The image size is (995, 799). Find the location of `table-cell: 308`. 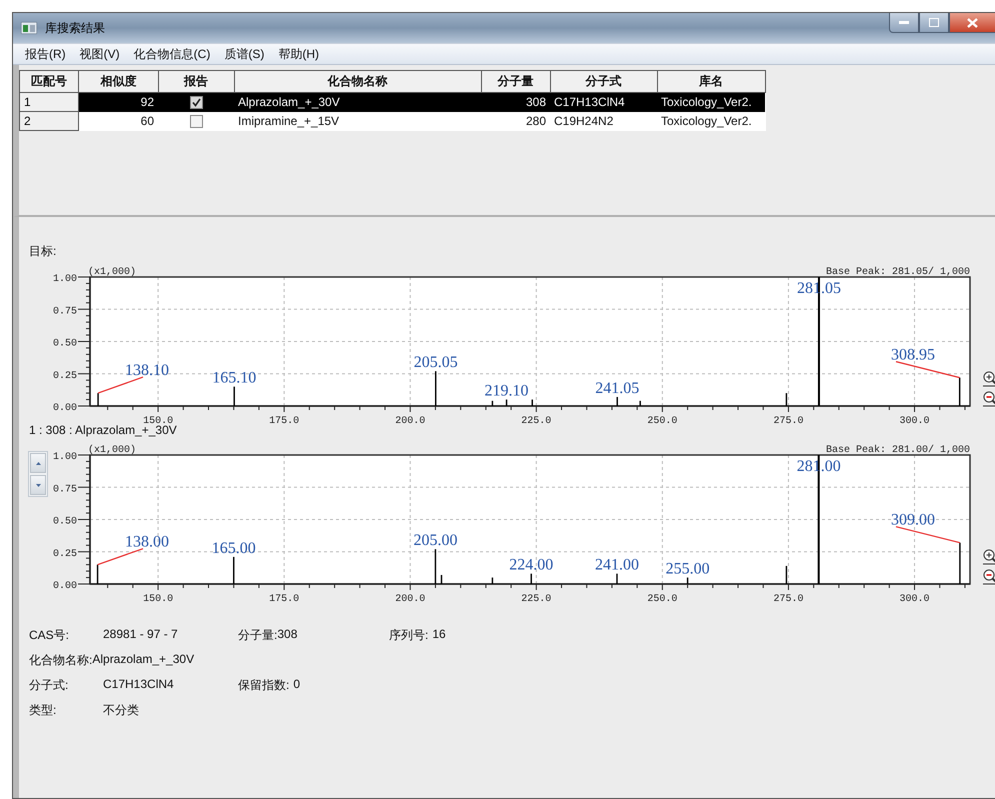

table-cell: 308 is located at coordinates (515, 102).